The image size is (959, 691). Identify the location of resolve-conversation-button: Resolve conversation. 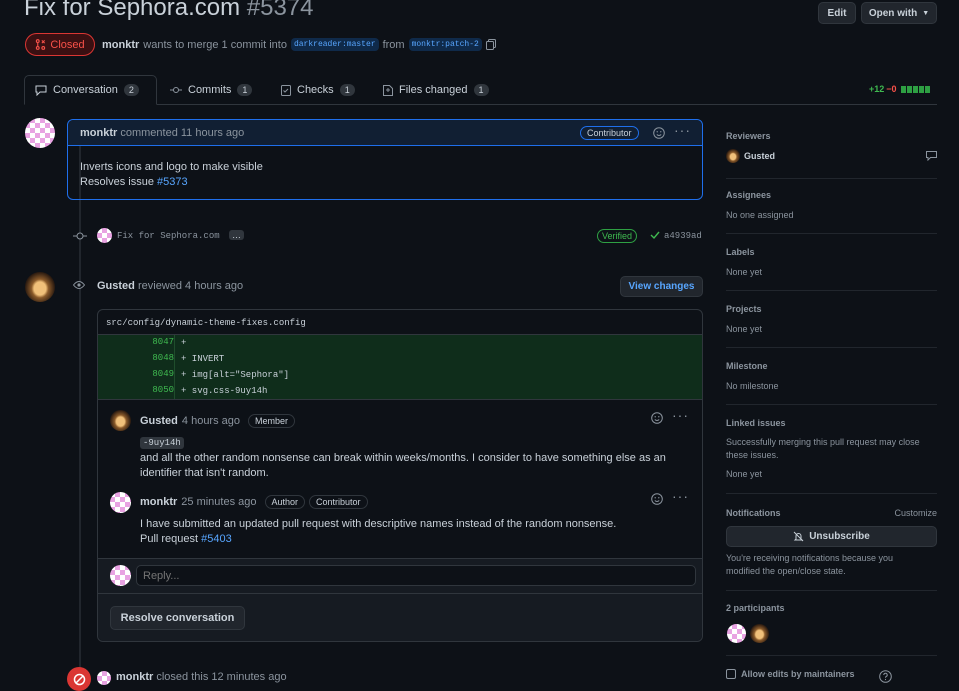
(177, 618).